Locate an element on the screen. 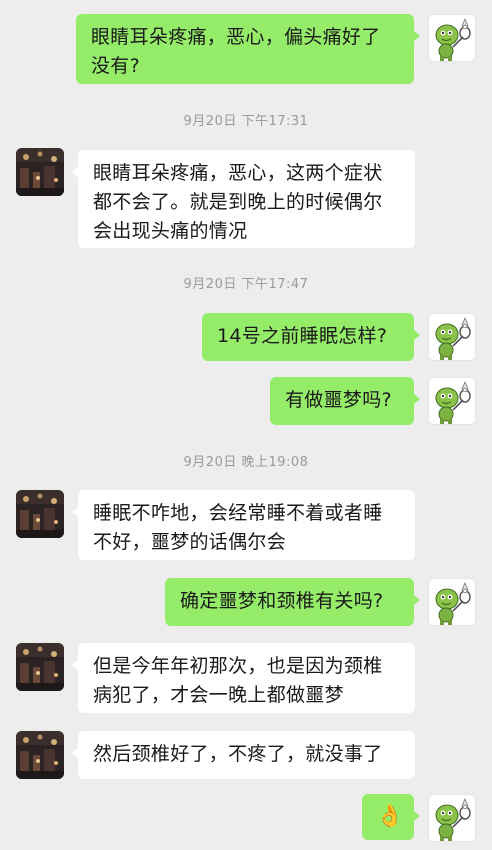 The height and width of the screenshot is (850, 492). message-text: 有做噩梦吗? is located at coordinates (338, 400).